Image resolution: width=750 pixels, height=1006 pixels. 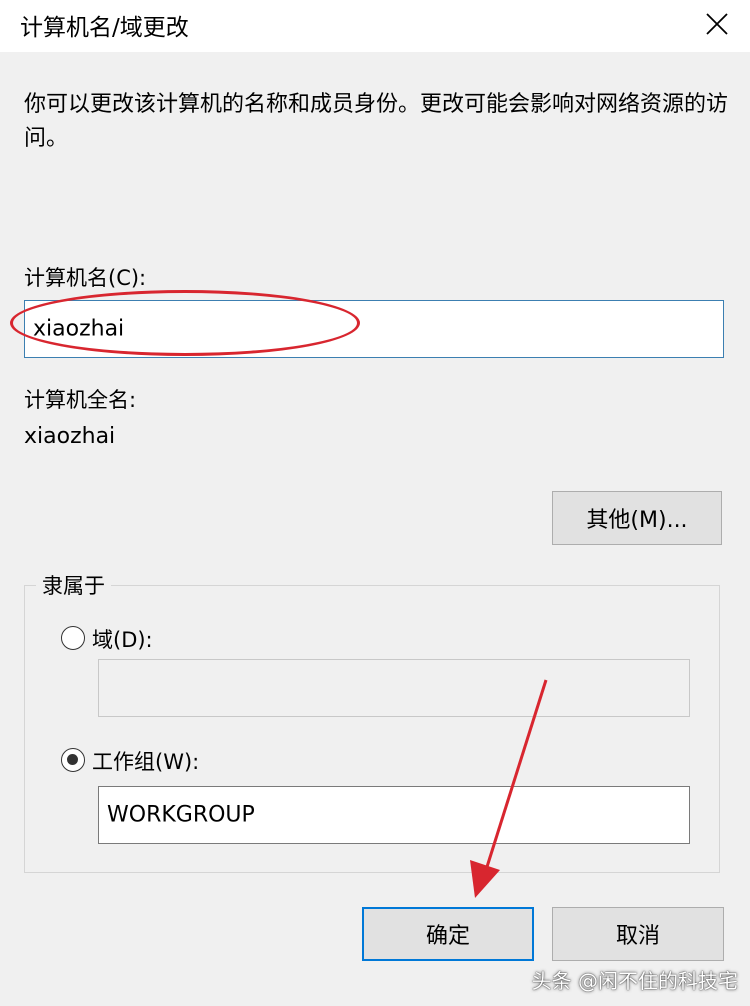 What do you see at coordinates (509, 788) in the screenshot?
I see `annotation-arrow` at bounding box center [509, 788].